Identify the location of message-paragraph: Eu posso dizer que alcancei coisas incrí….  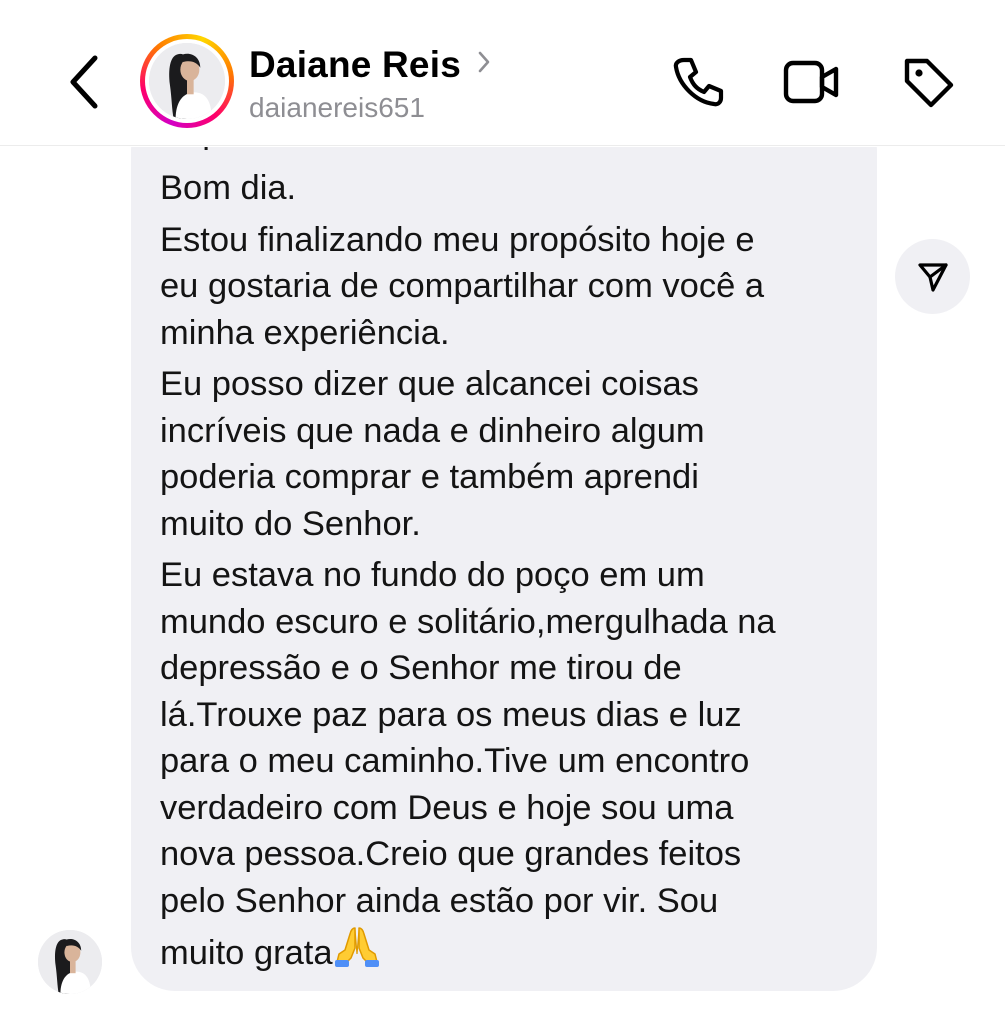
(432, 454).